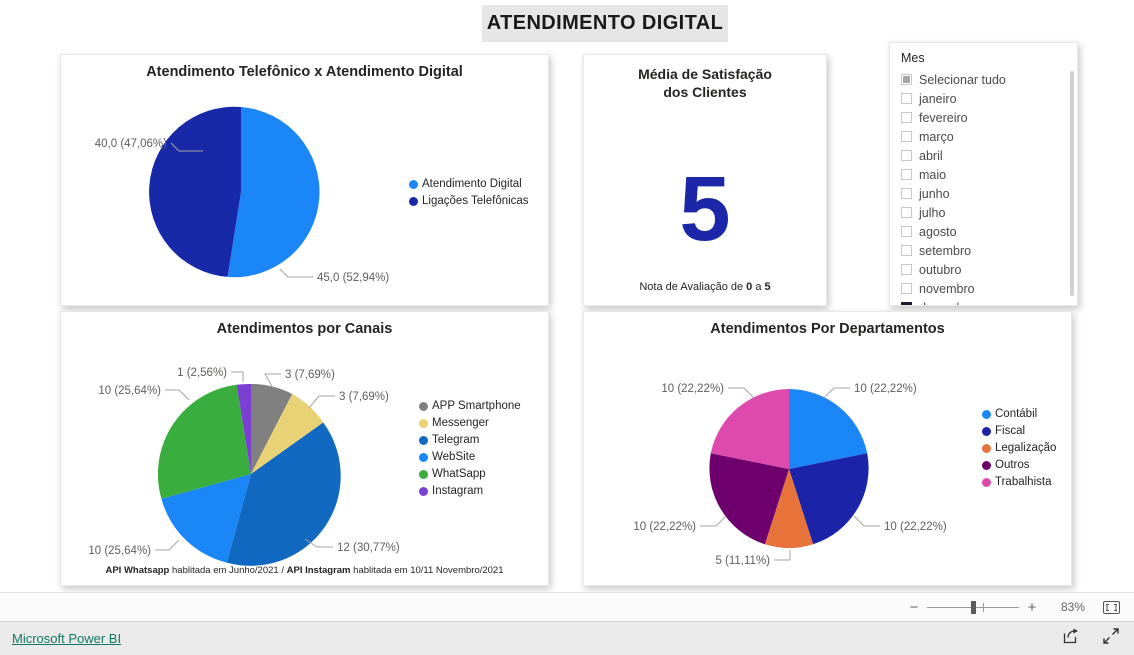 Image resolution: width=1134 pixels, height=655 pixels. I want to click on legend-item-legalizacao: Legalização, so click(1019, 448).